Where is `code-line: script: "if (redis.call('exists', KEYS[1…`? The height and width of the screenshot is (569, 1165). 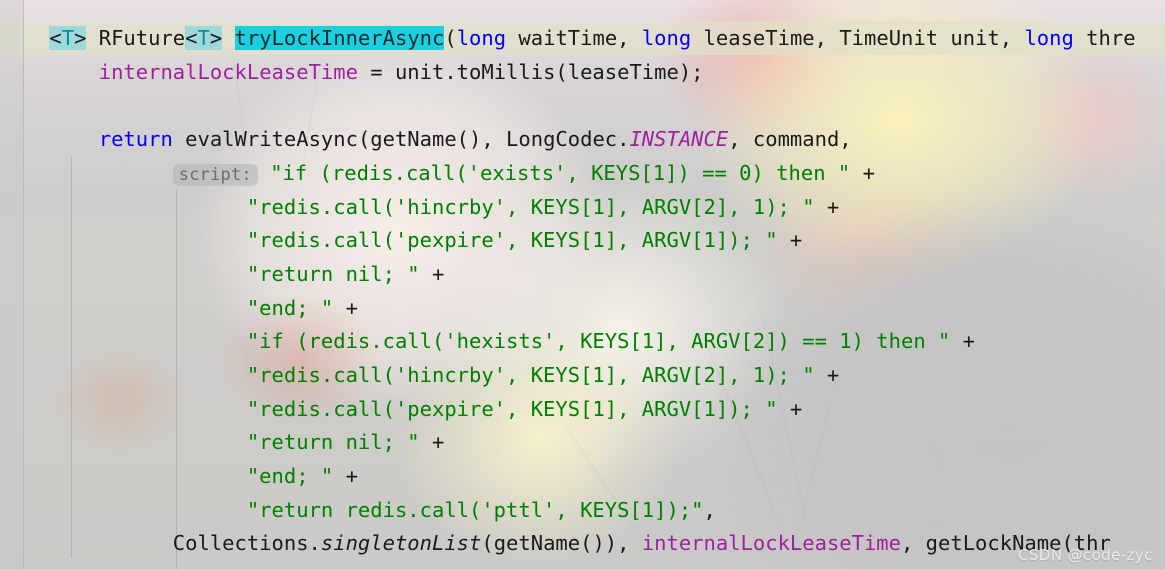
code-line: script: "if (redis.call('exists', KEYS[1… is located at coordinates (437, 174).